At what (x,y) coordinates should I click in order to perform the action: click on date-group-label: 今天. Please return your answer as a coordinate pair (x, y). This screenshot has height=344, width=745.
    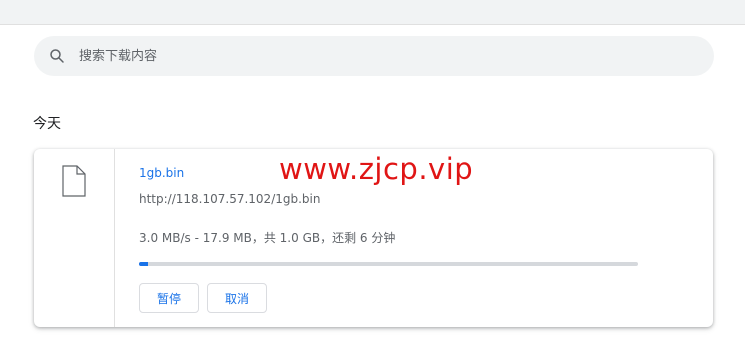
    Looking at the image, I should click on (47, 124).